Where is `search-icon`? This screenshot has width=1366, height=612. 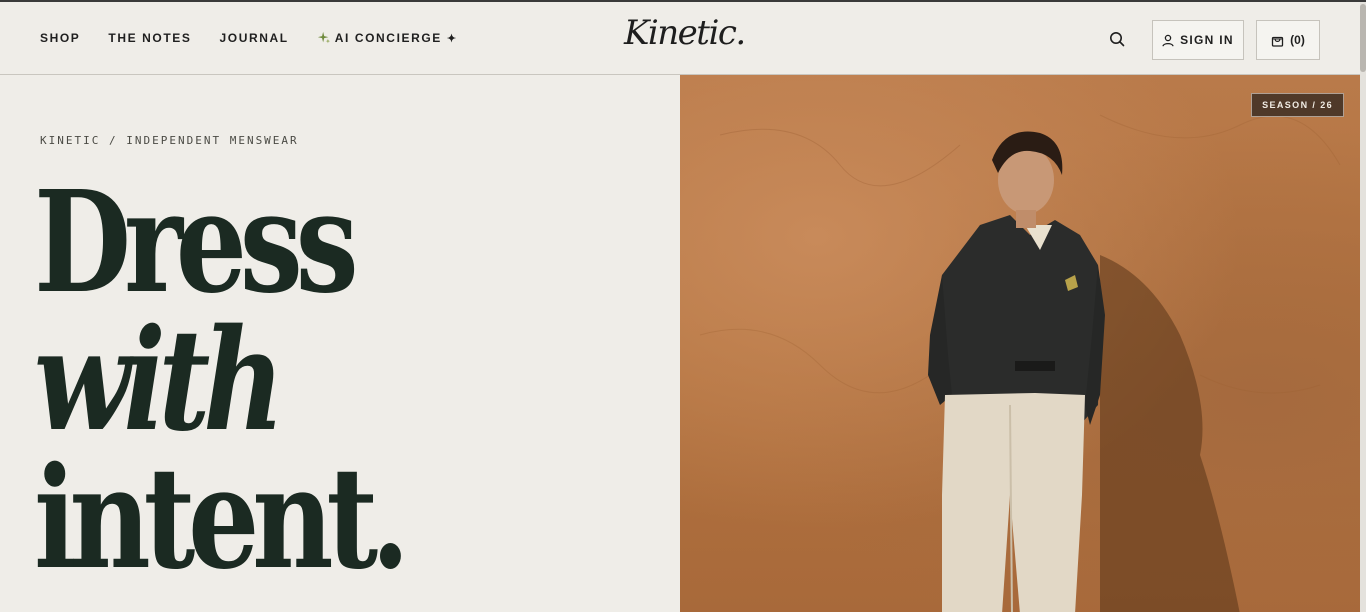 search-icon is located at coordinates (1117, 39).